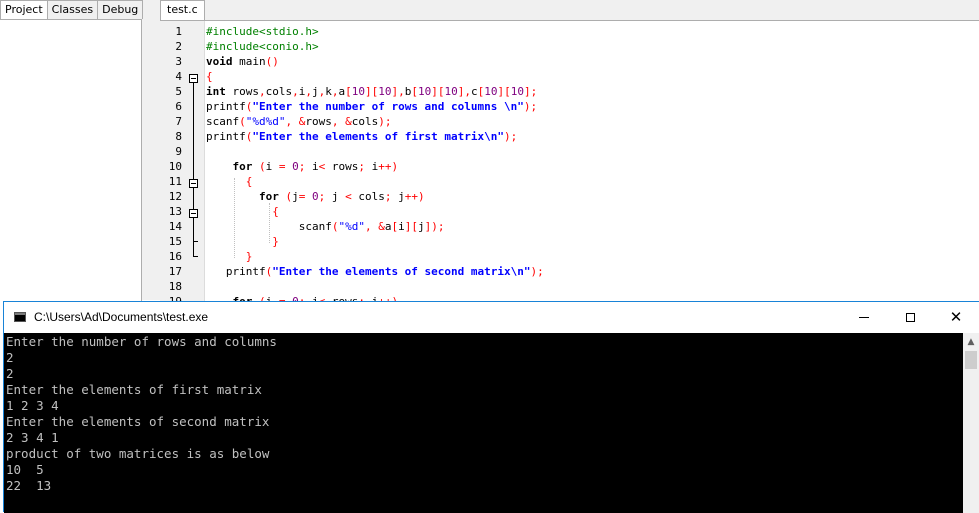 The image size is (979, 513). What do you see at coordinates (175, 196) in the screenshot?
I see `line-number: 12` at bounding box center [175, 196].